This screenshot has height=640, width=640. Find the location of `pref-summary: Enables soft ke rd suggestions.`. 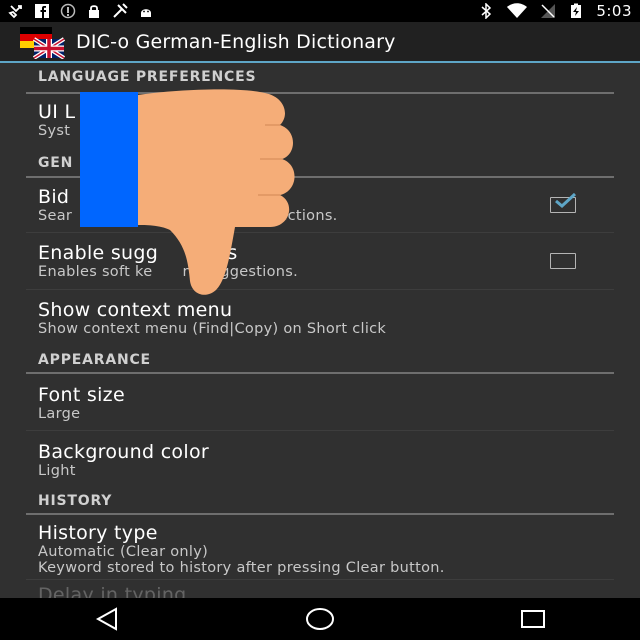

pref-summary: Enables soft ke rd suggestions. is located at coordinates (326, 272).